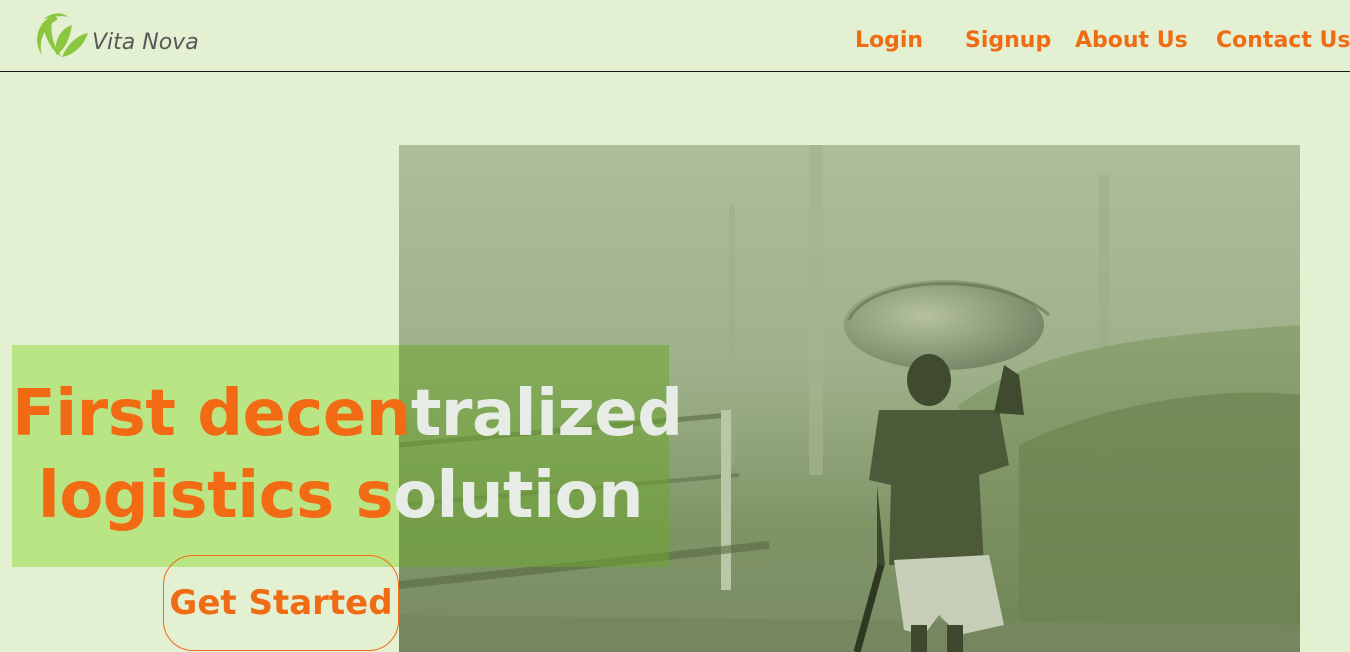 The width and height of the screenshot is (1350, 652). I want to click on headline-line-1: First decentralized, so click(347, 414).